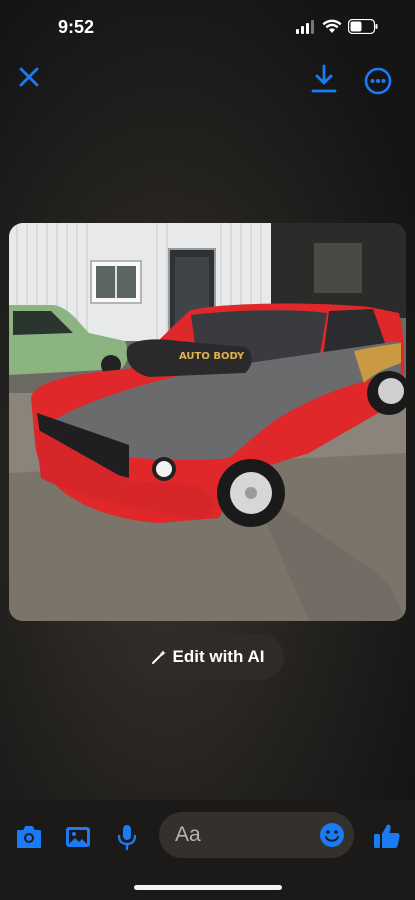 This screenshot has height=900, width=415. What do you see at coordinates (188, 834) in the screenshot?
I see `message-input-placeholder: Aa` at bounding box center [188, 834].